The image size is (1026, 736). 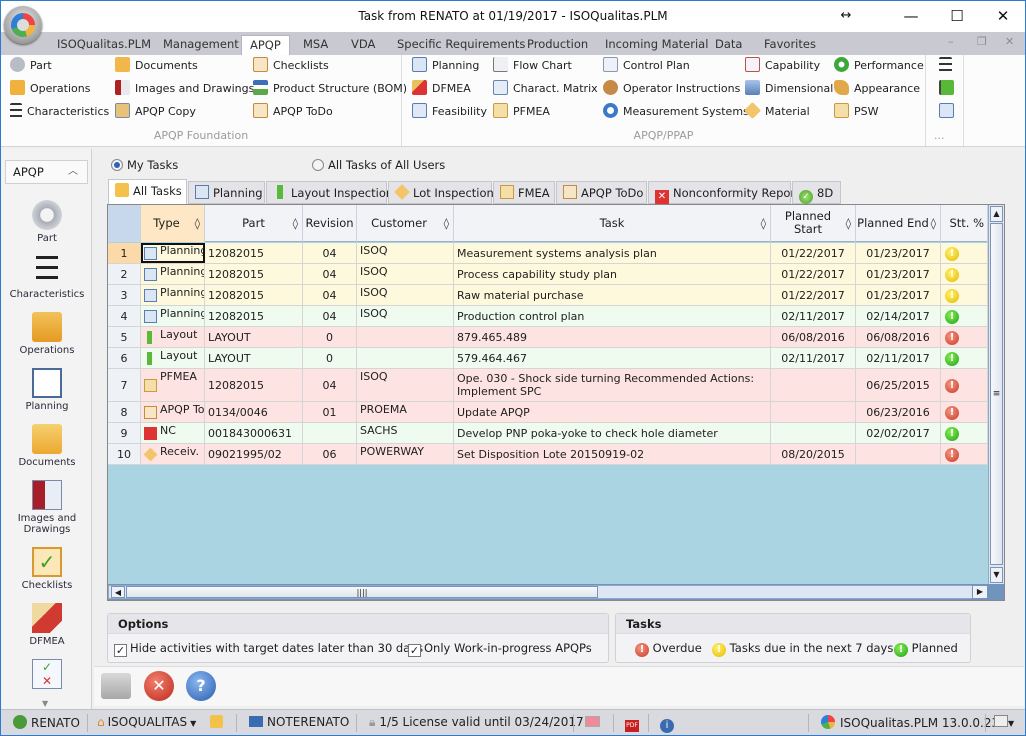 I want to click on menu-tab-production: Production, so click(x=557, y=45).